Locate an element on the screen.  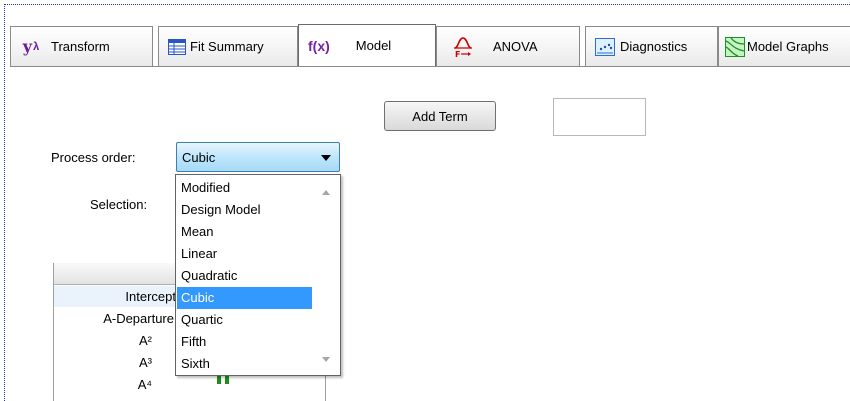
y-lambda-icon: yλ is located at coordinates (31, 46).